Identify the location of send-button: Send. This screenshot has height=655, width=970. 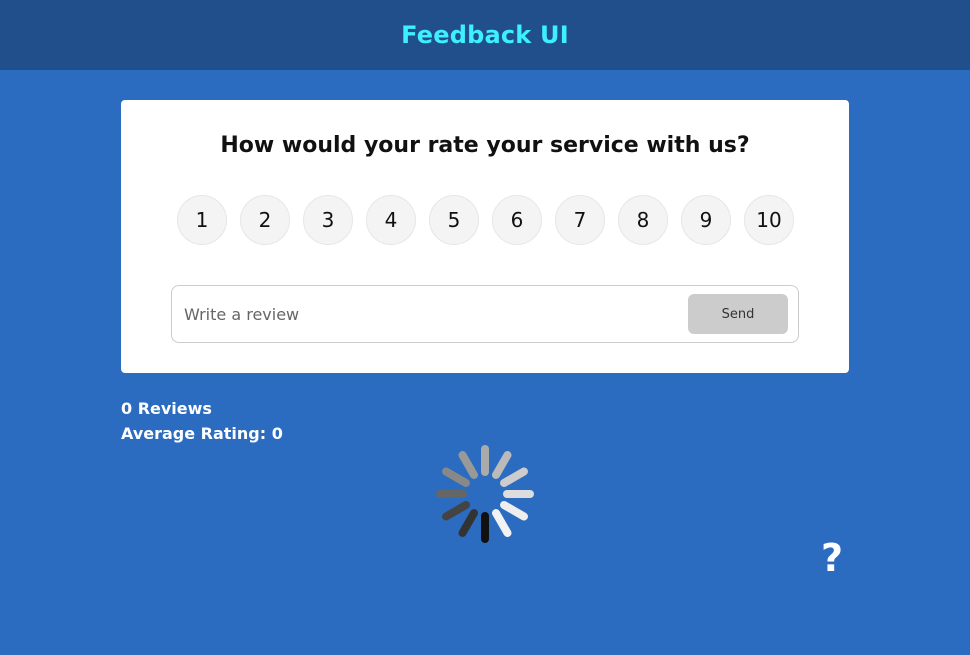
(738, 314).